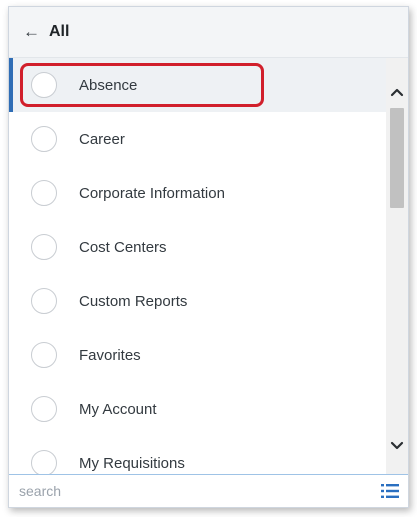 The height and width of the screenshot is (517, 417). What do you see at coordinates (390, 491) in the screenshot?
I see `list-view-icon` at bounding box center [390, 491].